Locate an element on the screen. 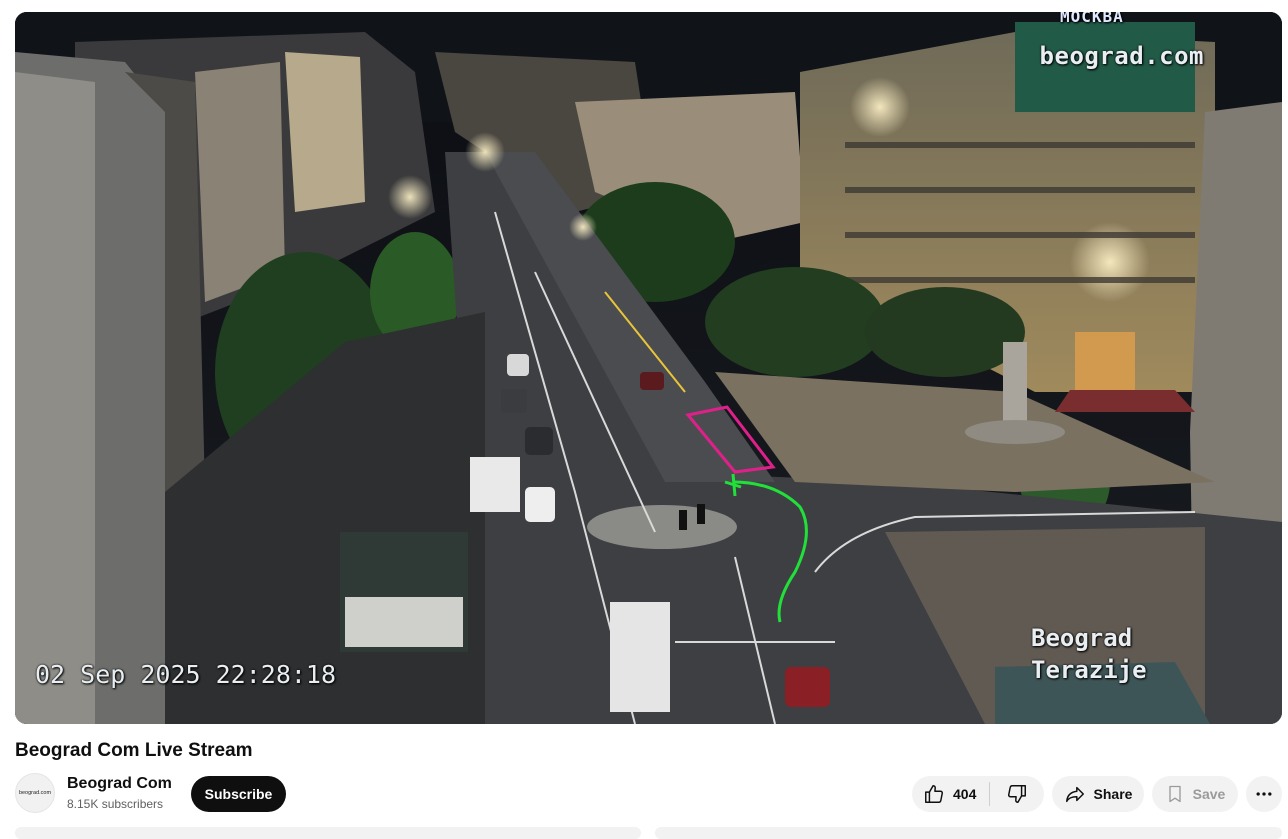 This screenshot has height=839, width=1288. more-horizontal-icon is located at coordinates (1264, 794).